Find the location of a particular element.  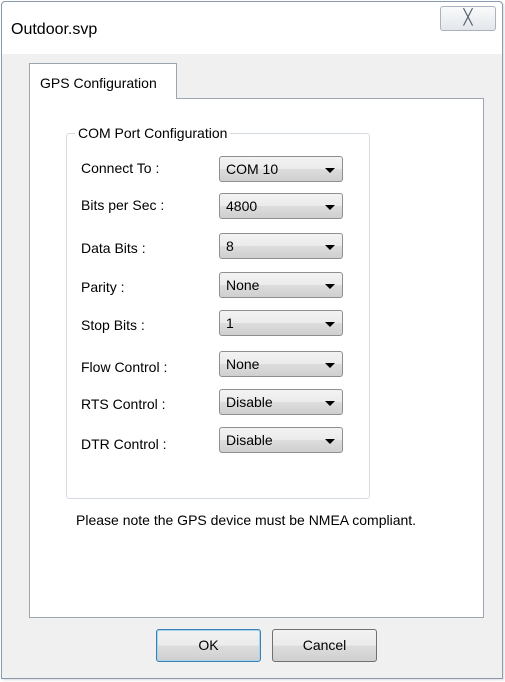

dtr-control-label: DTR Control : is located at coordinates (124, 444).